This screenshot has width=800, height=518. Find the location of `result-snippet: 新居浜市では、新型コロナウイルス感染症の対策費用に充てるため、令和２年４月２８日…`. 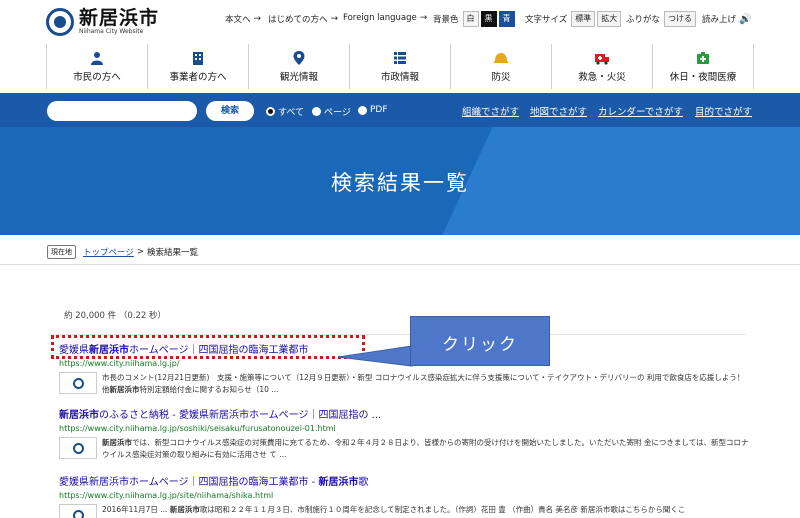

result-snippet: 新居浜市では、新型コロナウイルス感染症の対策費用に充てるため、令和２年４月２８日… is located at coordinates (425, 448).